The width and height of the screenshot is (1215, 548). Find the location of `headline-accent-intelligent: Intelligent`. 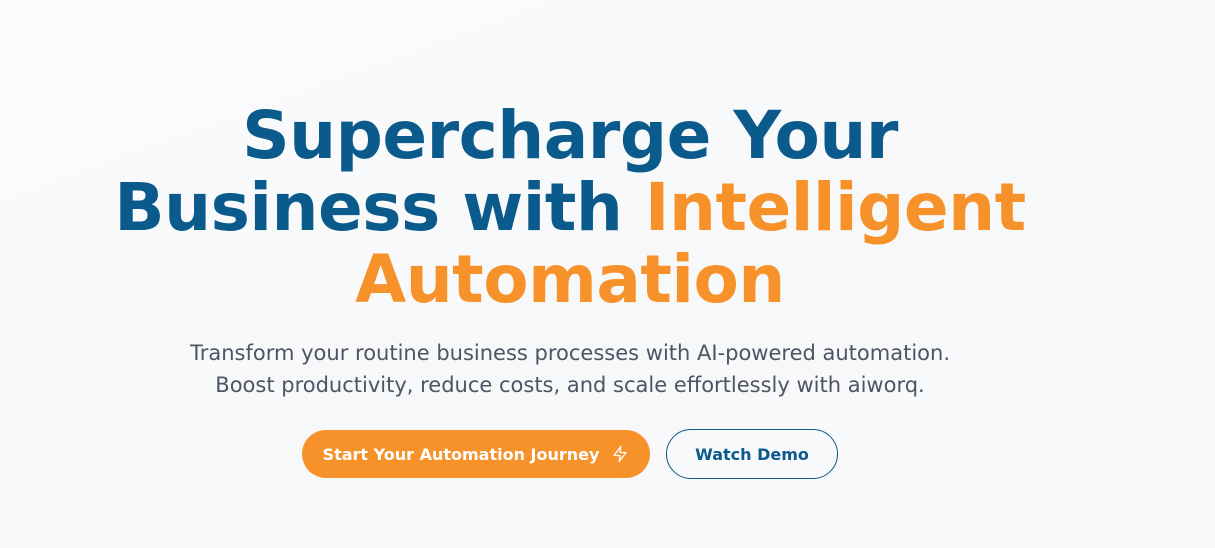

headline-accent-intelligent: Intelligent is located at coordinates (835, 207).